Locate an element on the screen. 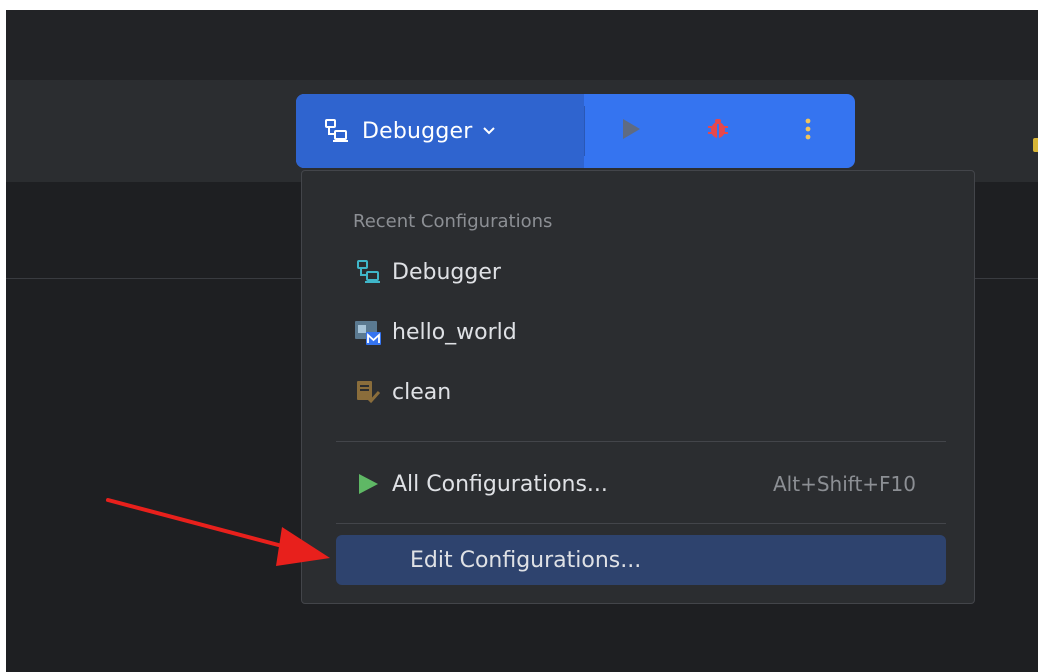  shortcut-label: Alt+Shift+F10 is located at coordinates (844, 484).